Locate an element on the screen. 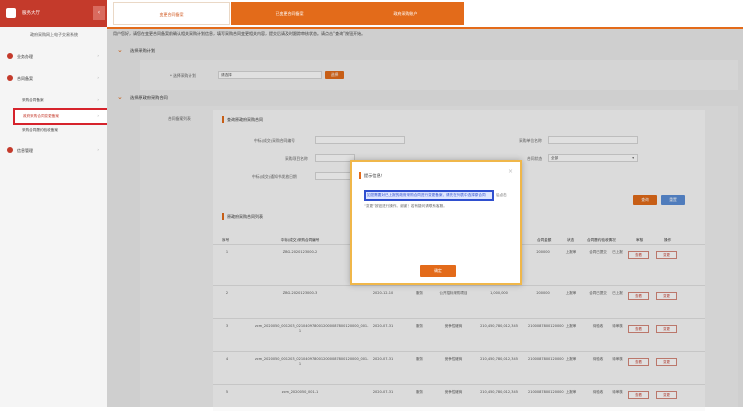 The width and height of the screenshot is (743, 411). dialog-message-tail: 后点击 is located at coordinates (501, 195).